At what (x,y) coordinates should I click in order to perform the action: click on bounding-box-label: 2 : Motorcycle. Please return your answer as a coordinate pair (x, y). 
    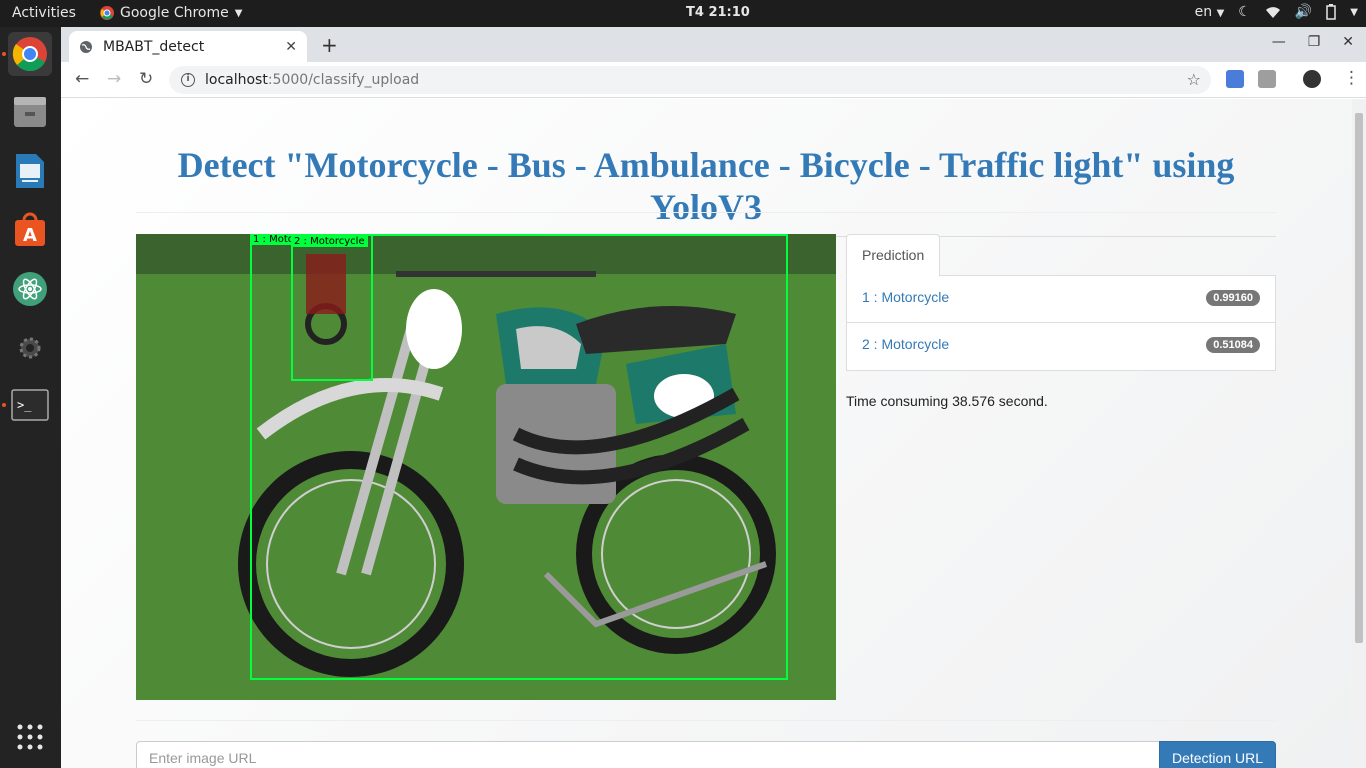
    Looking at the image, I should click on (329, 241).